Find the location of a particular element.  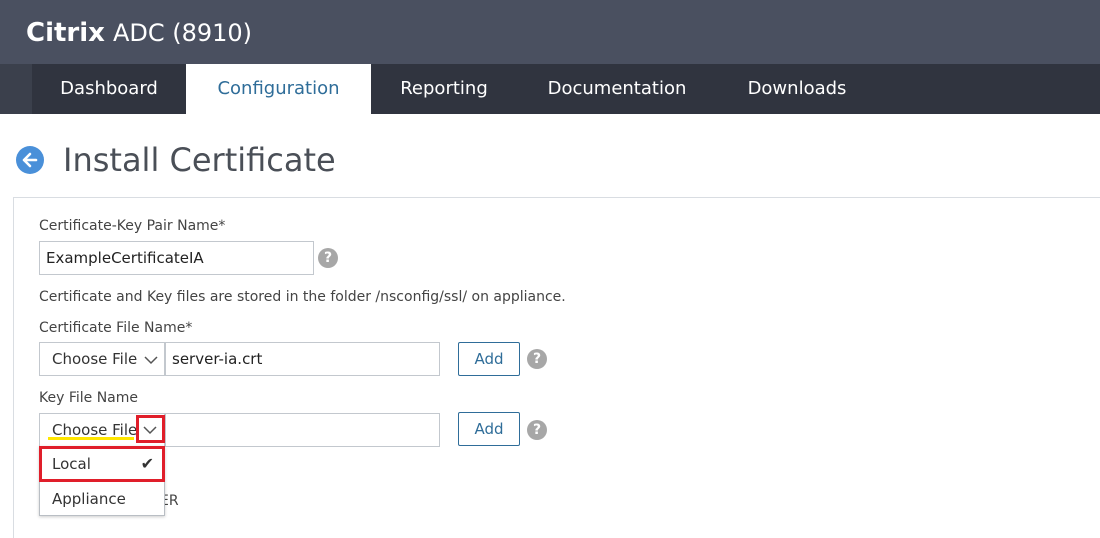

highlight-box is located at coordinates (102, 464).